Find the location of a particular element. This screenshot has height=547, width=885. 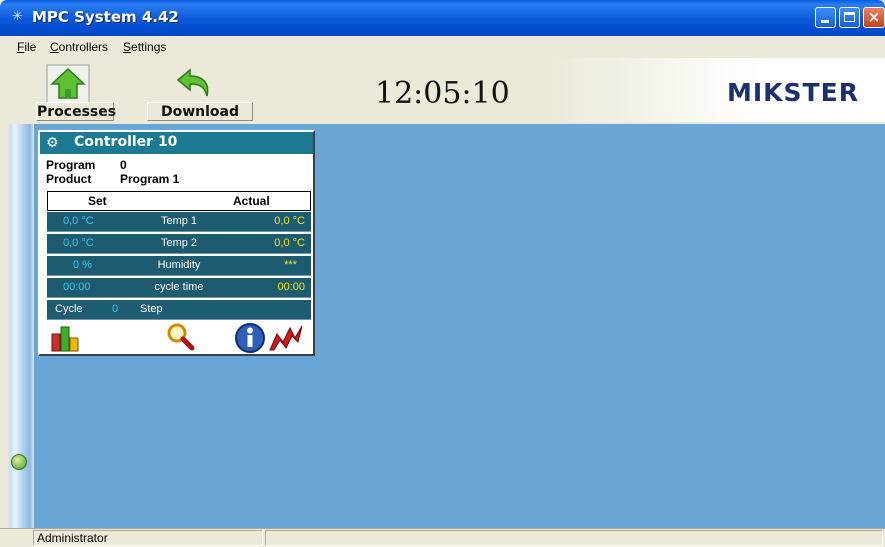

product-value: Program 1 is located at coordinates (150, 179).